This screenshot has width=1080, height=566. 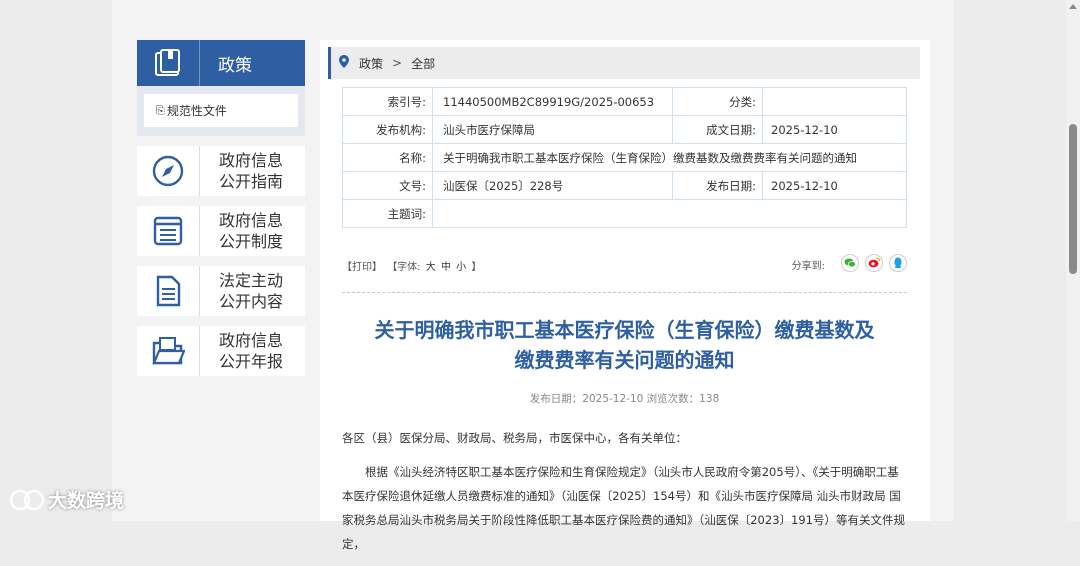 I want to click on compass-icon, so click(x=168, y=171).